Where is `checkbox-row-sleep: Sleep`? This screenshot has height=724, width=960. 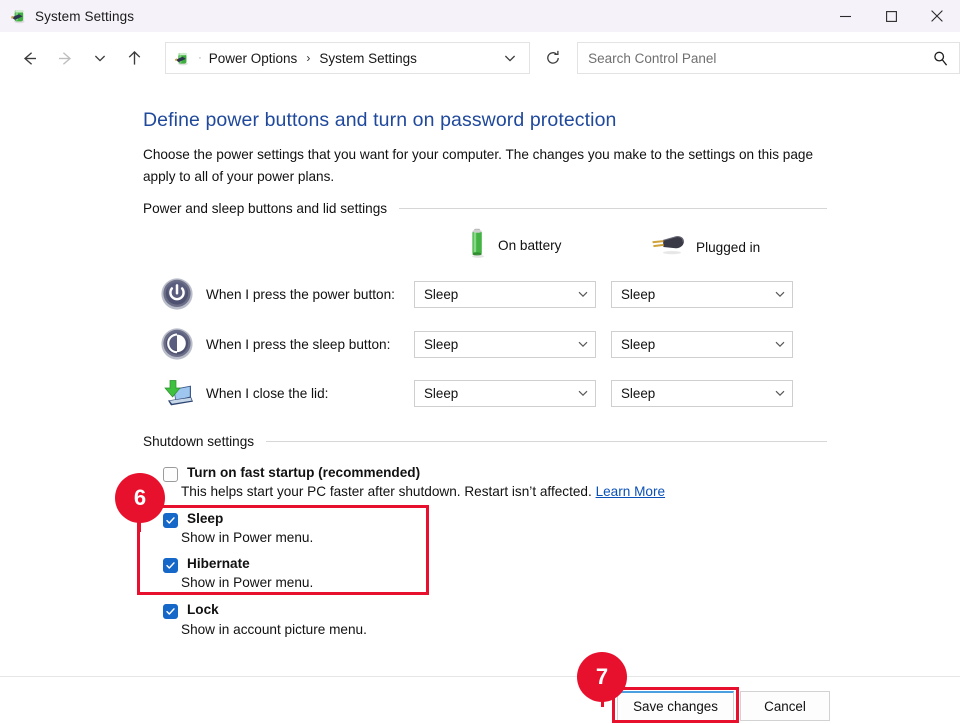
checkbox-row-sleep: Sleep is located at coordinates (193, 519).